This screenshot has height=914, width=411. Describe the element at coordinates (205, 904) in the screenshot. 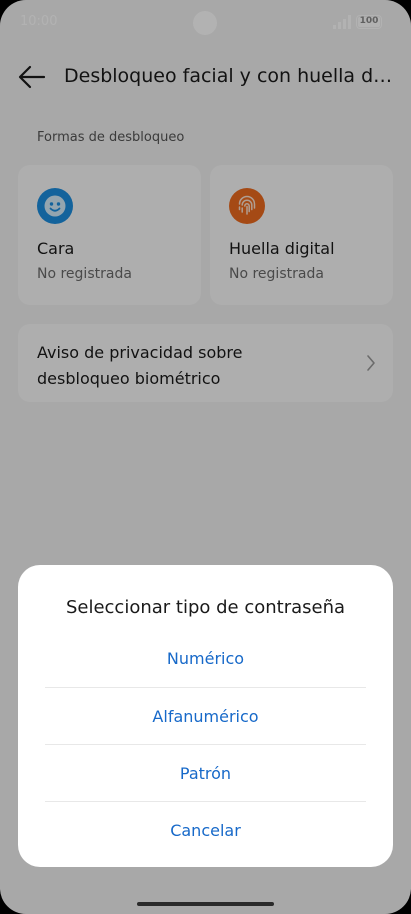

I see `home-indicator` at that location.